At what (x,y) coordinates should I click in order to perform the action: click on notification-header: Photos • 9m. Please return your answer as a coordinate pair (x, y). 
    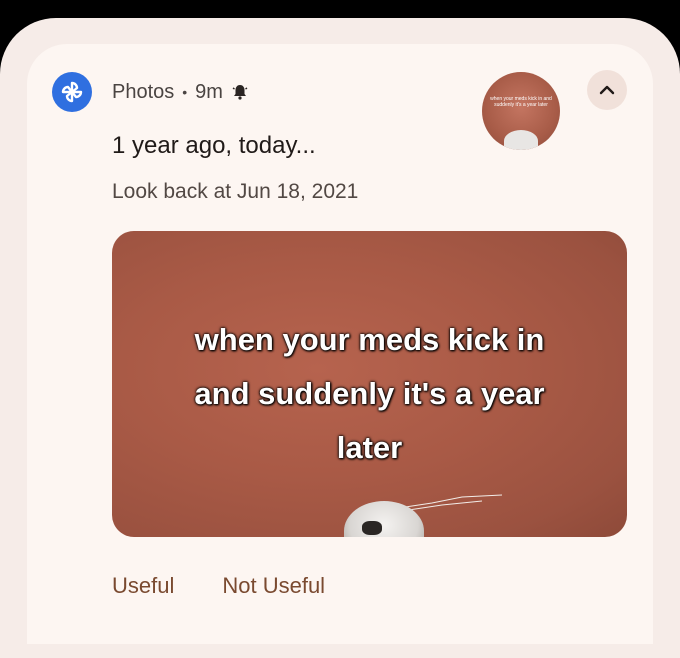
    Looking at the image, I should click on (180, 92).